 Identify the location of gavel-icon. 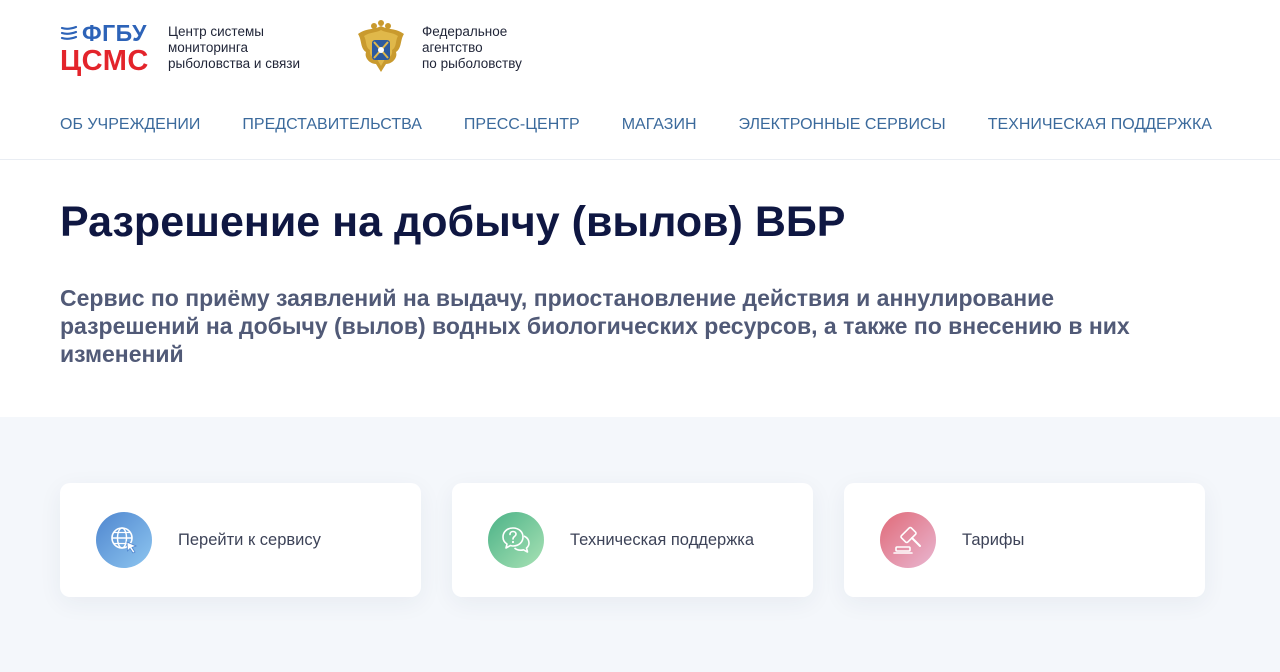
(907, 540).